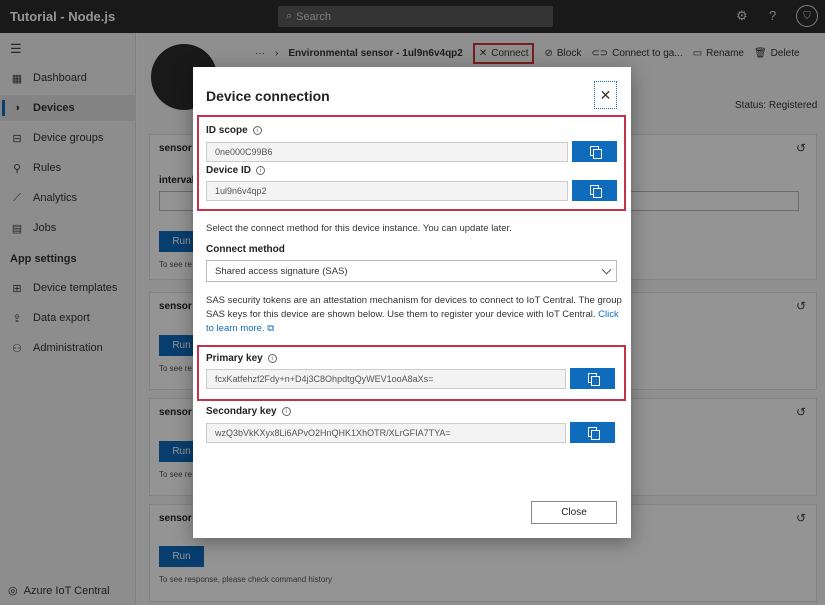 This screenshot has width=825, height=605. I want to click on id-scope-label: ID scope i, so click(234, 130).